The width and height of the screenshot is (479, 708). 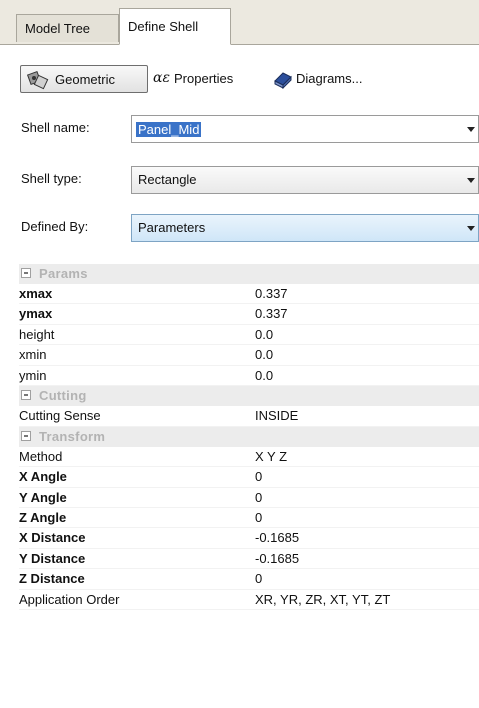 What do you see at coordinates (43, 517) in the screenshot?
I see `property-name: Z Angle` at bounding box center [43, 517].